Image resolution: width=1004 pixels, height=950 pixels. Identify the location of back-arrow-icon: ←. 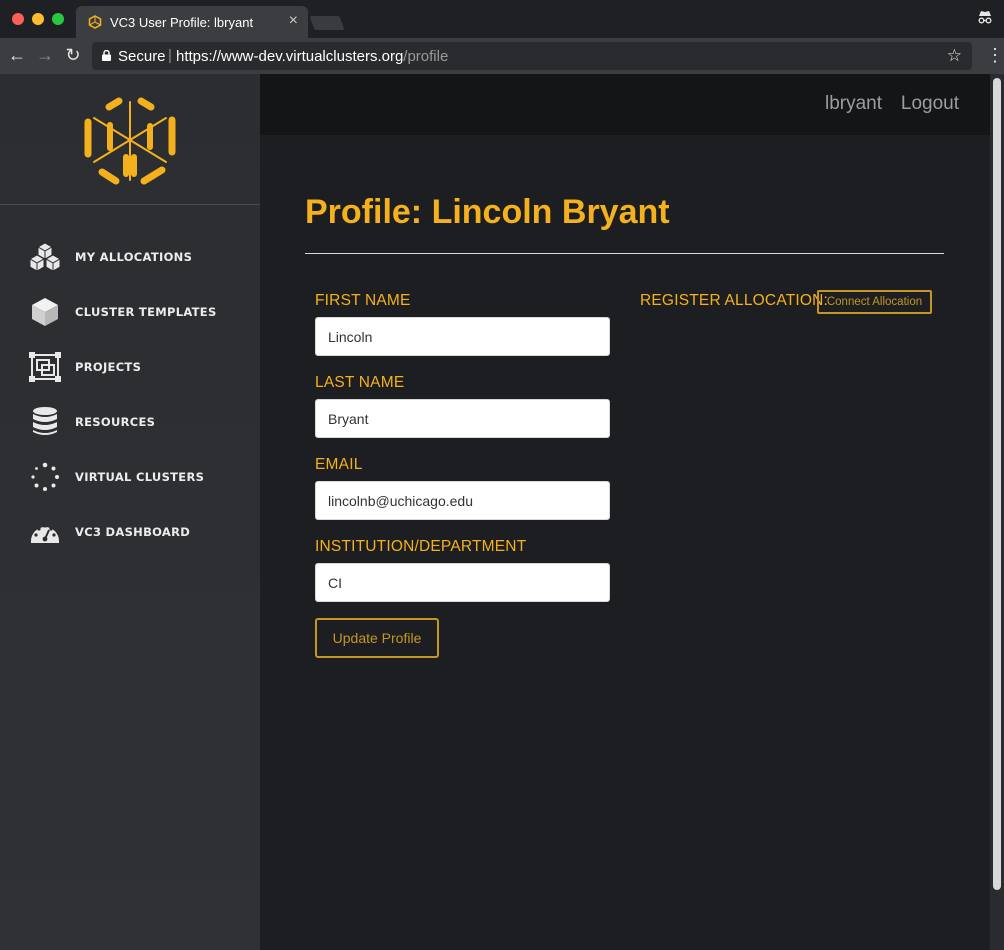
(17, 55).